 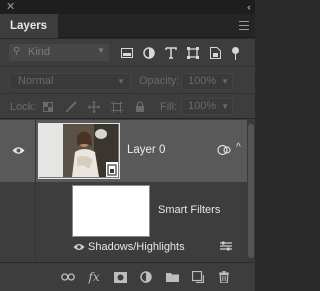 What do you see at coordinates (136, 247) in the screenshot?
I see `filter-item-name: Shadows/Highlights` at bounding box center [136, 247].